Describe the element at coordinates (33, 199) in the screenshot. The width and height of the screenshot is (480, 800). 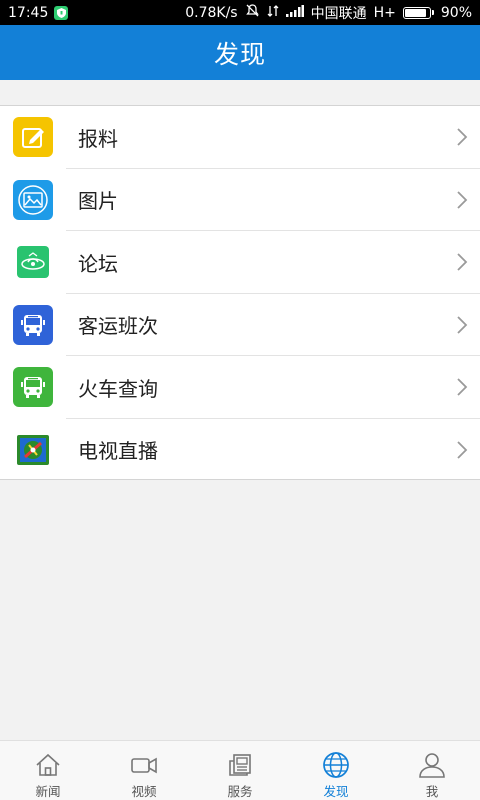
I see `image-icon` at that location.